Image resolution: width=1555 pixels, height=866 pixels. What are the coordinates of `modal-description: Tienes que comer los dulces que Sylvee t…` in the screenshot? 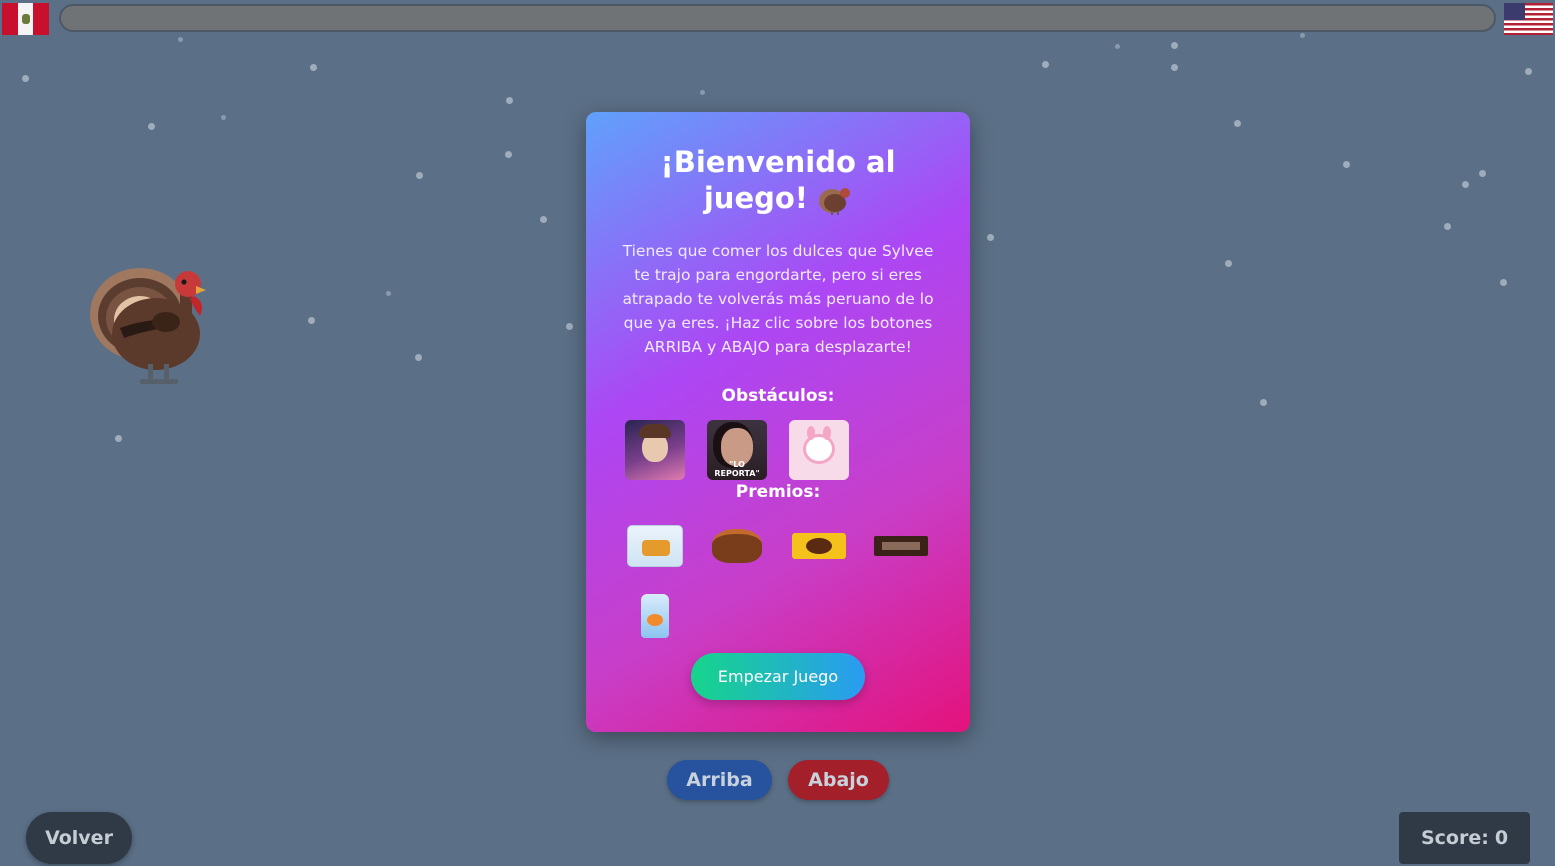 It's located at (778, 299).